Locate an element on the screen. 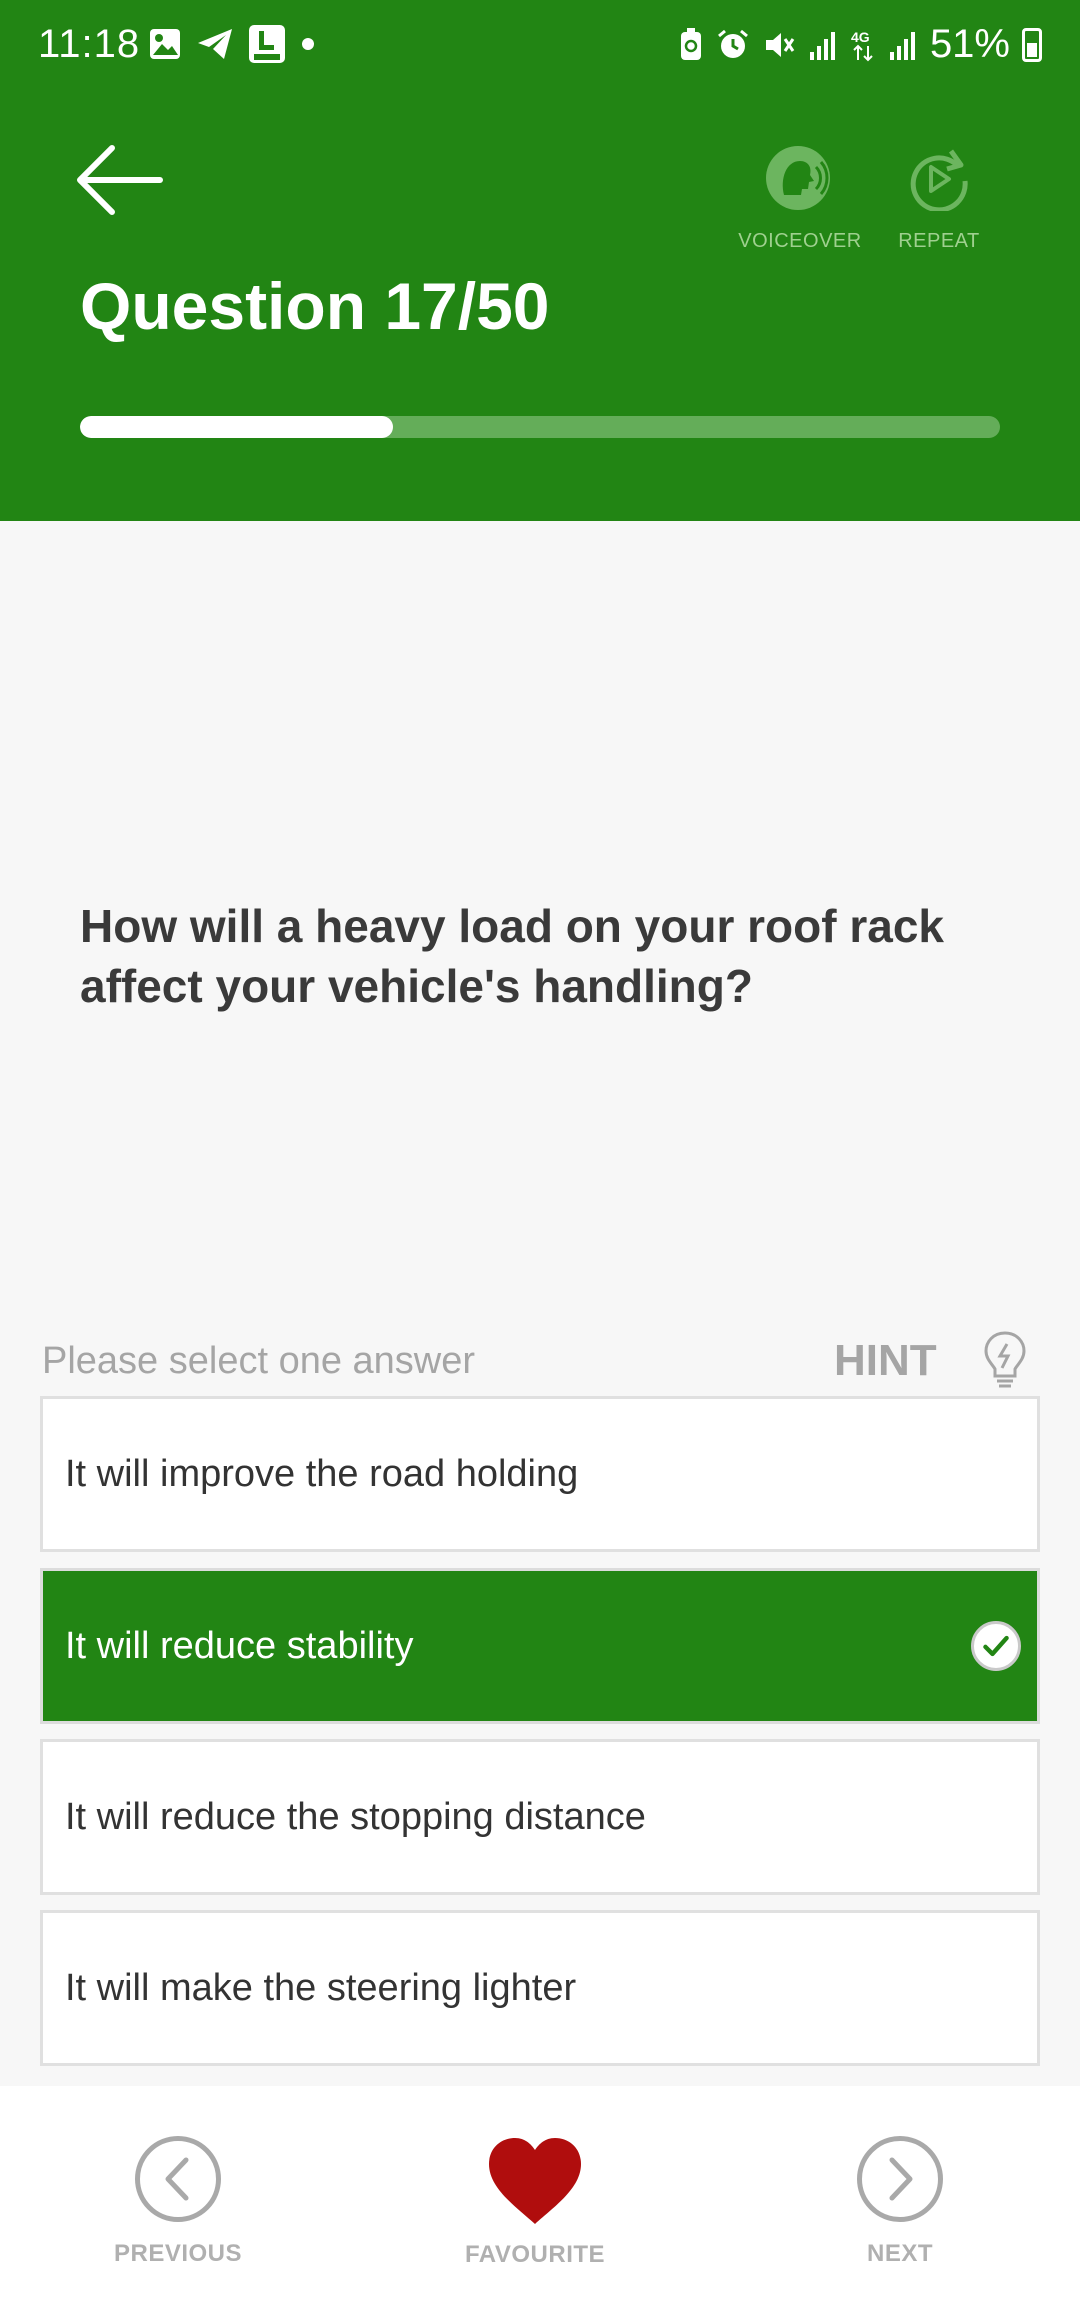 The width and height of the screenshot is (1080, 2316). chevron-left-icon is located at coordinates (178, 2179).